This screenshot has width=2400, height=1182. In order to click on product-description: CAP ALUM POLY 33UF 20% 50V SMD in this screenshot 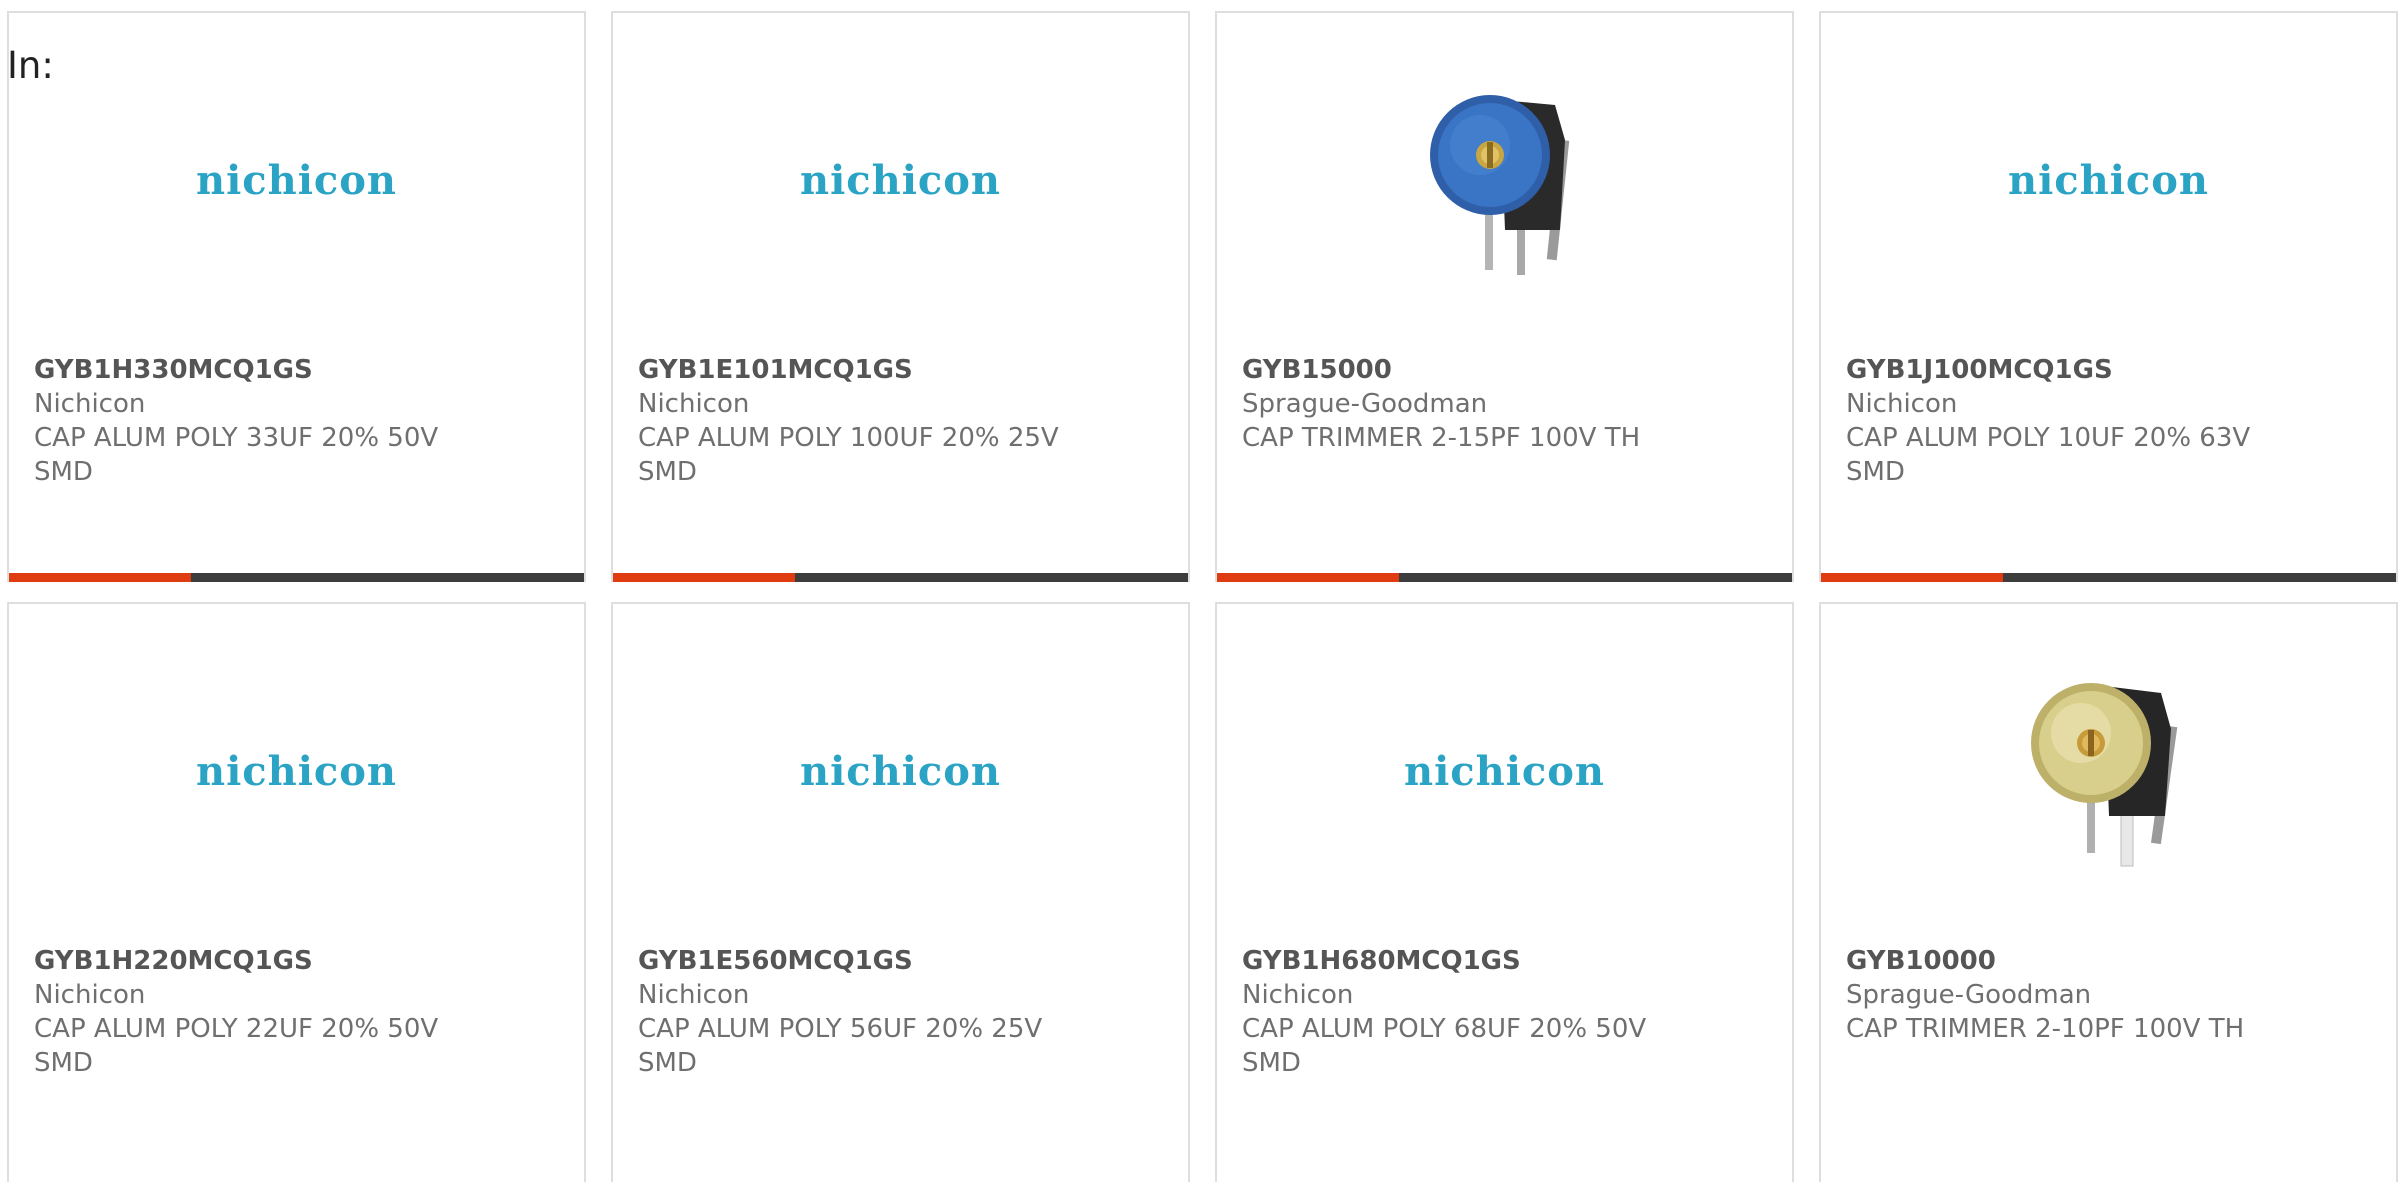, I will do `click(236, 455)`.